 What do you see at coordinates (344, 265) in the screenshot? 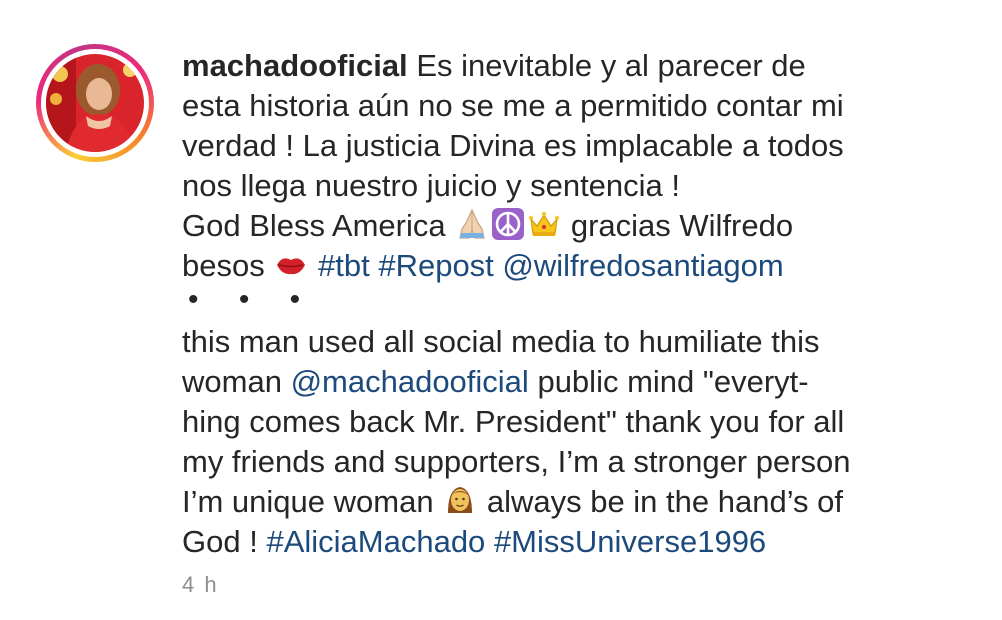
I see `hashtag-link: #tbt` at bounding box center [344, 265].